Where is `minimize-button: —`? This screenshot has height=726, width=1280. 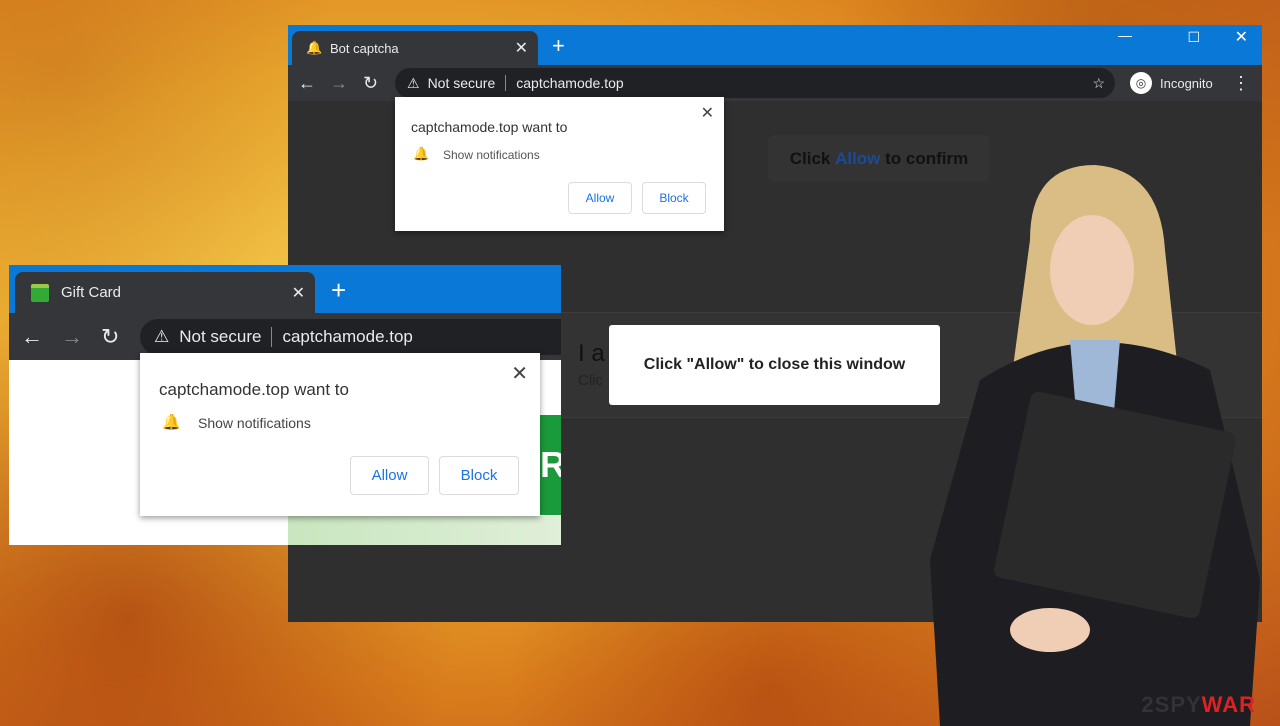 minimize-button: — is located at coordinates (1125, 35).